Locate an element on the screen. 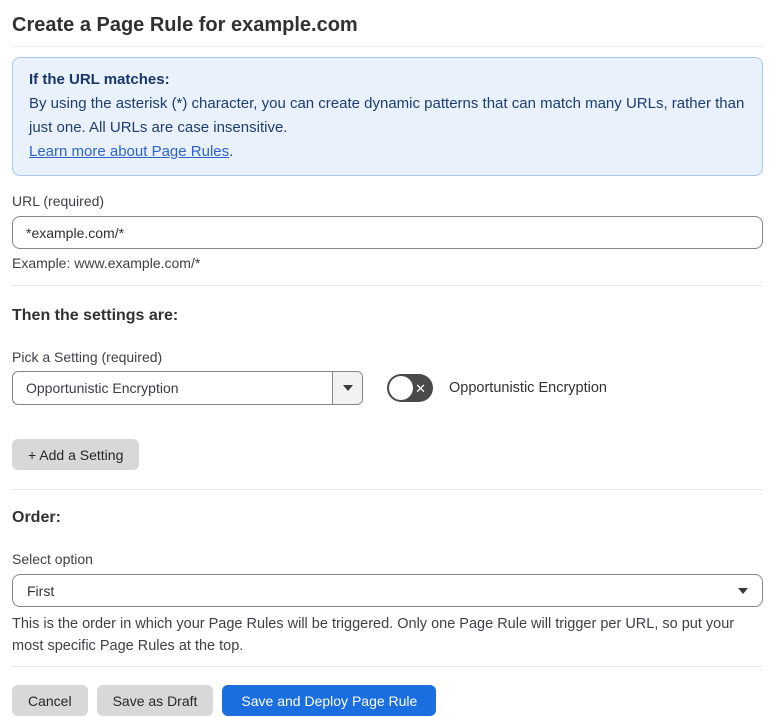 This screenshot has width=775, height=717. learn-more-link: Learn more about Page Rules is located at coordinates (129, 151).